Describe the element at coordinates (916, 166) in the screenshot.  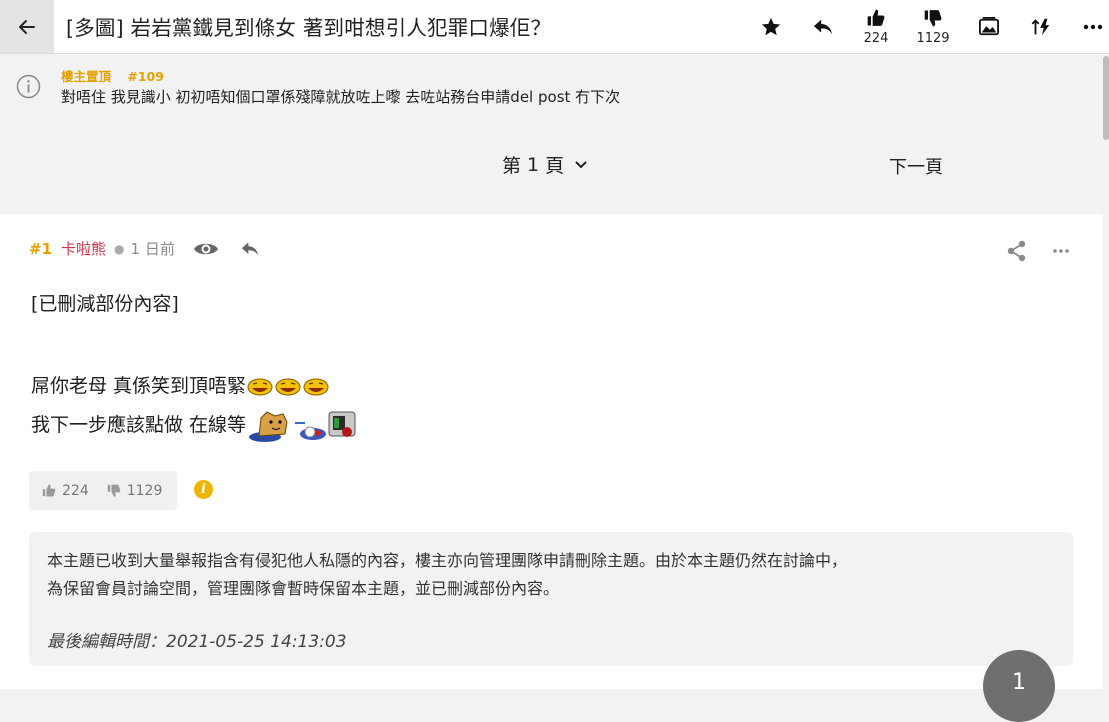
I see `next-page-link: 下一頁` at that location.